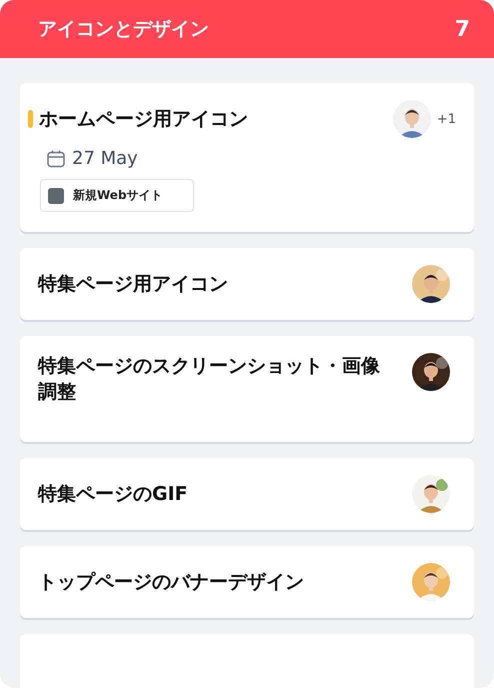  I want to click on task-title: 特集ページのGIF, so click(113, 494).